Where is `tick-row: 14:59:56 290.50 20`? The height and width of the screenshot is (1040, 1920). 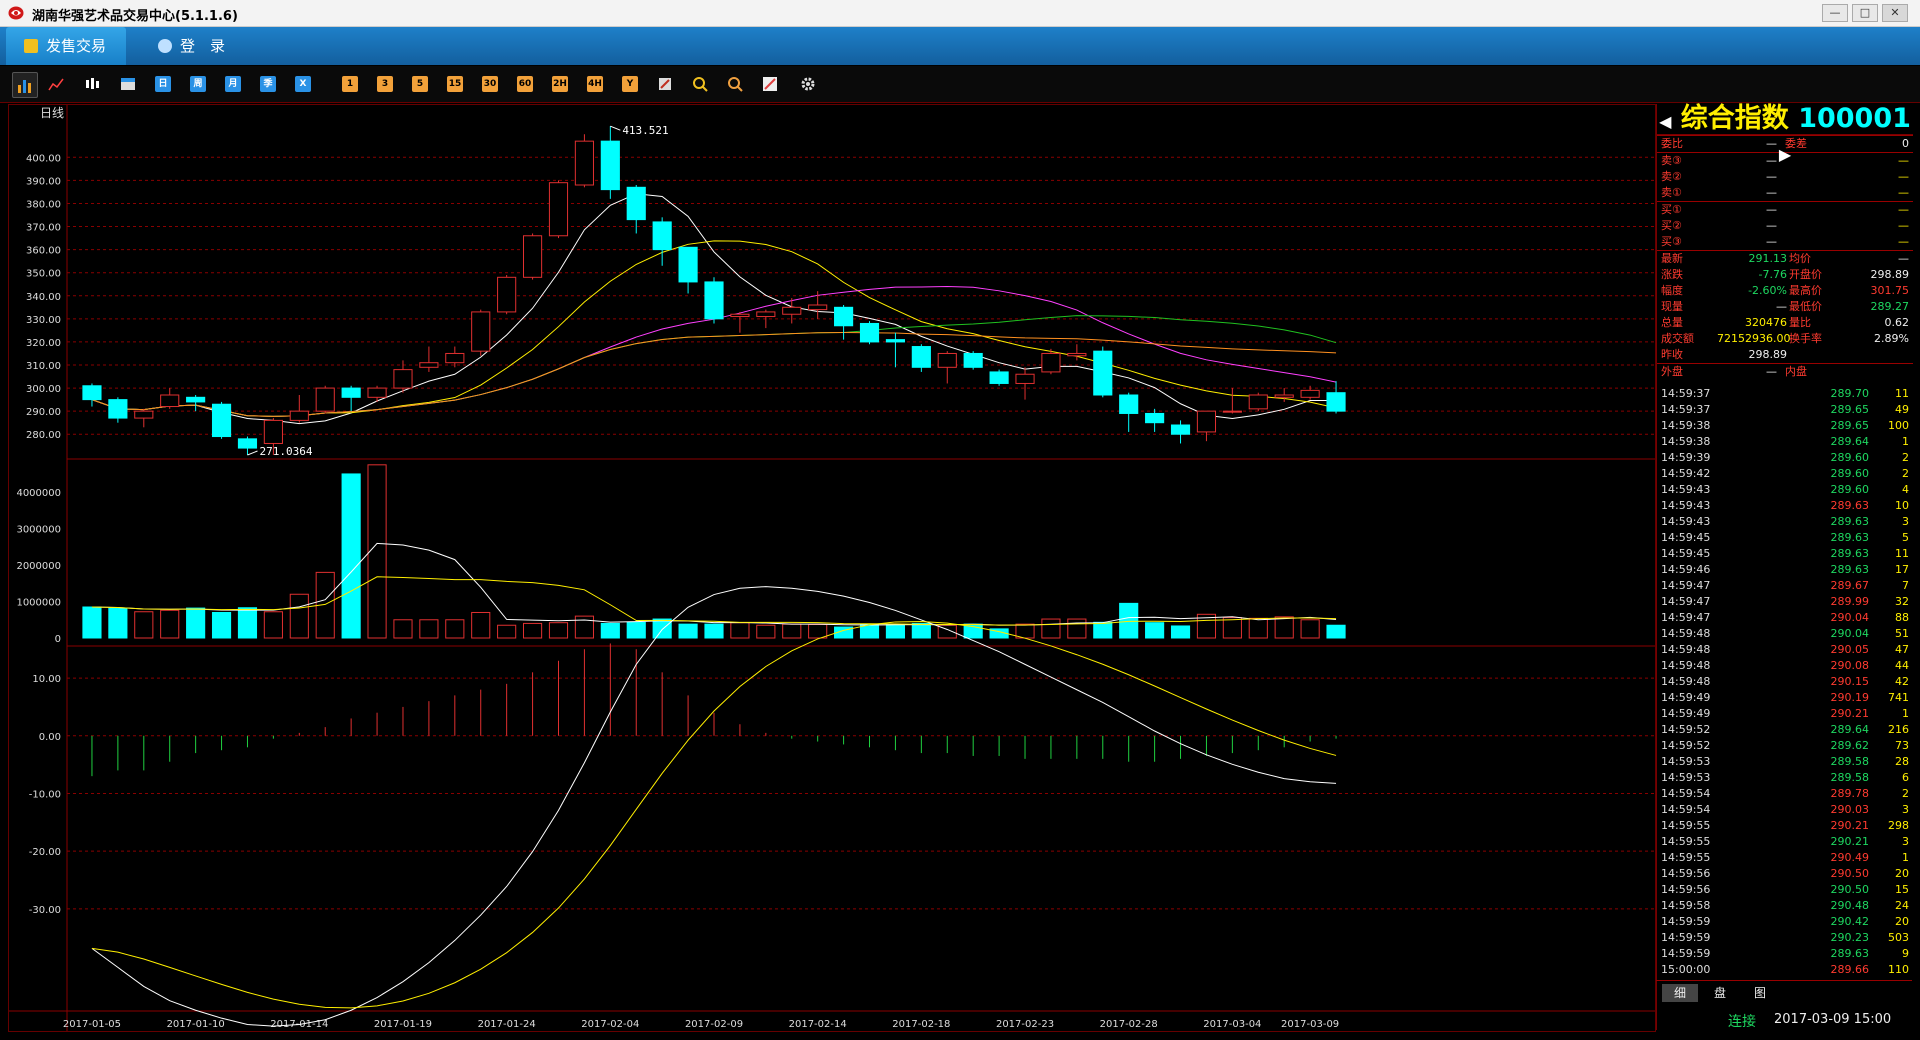 tick-row: 14:59:56 290.50 20 is located at coordinates (1785, 874).